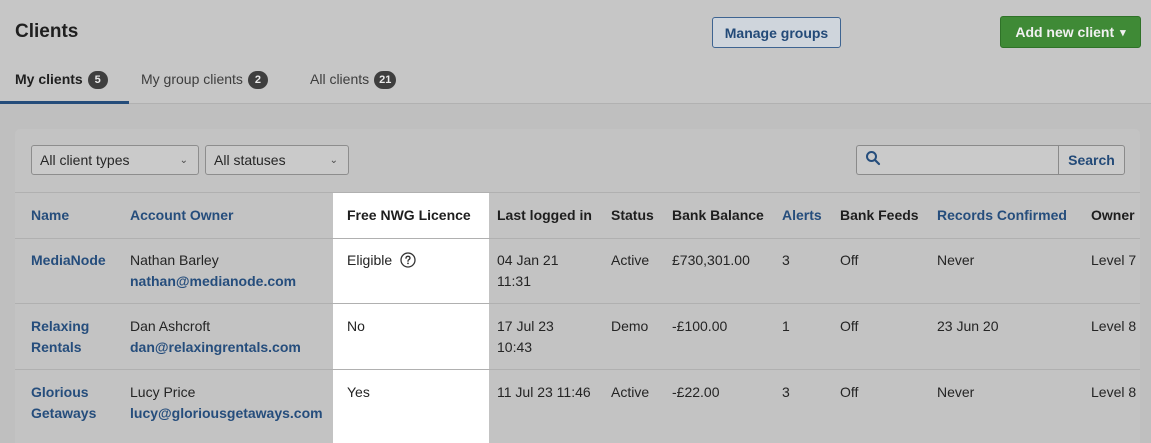  What do you see at coordinates (408, 260) in the screenshot?
I see `help-icon` at bounding box center [408, 260].